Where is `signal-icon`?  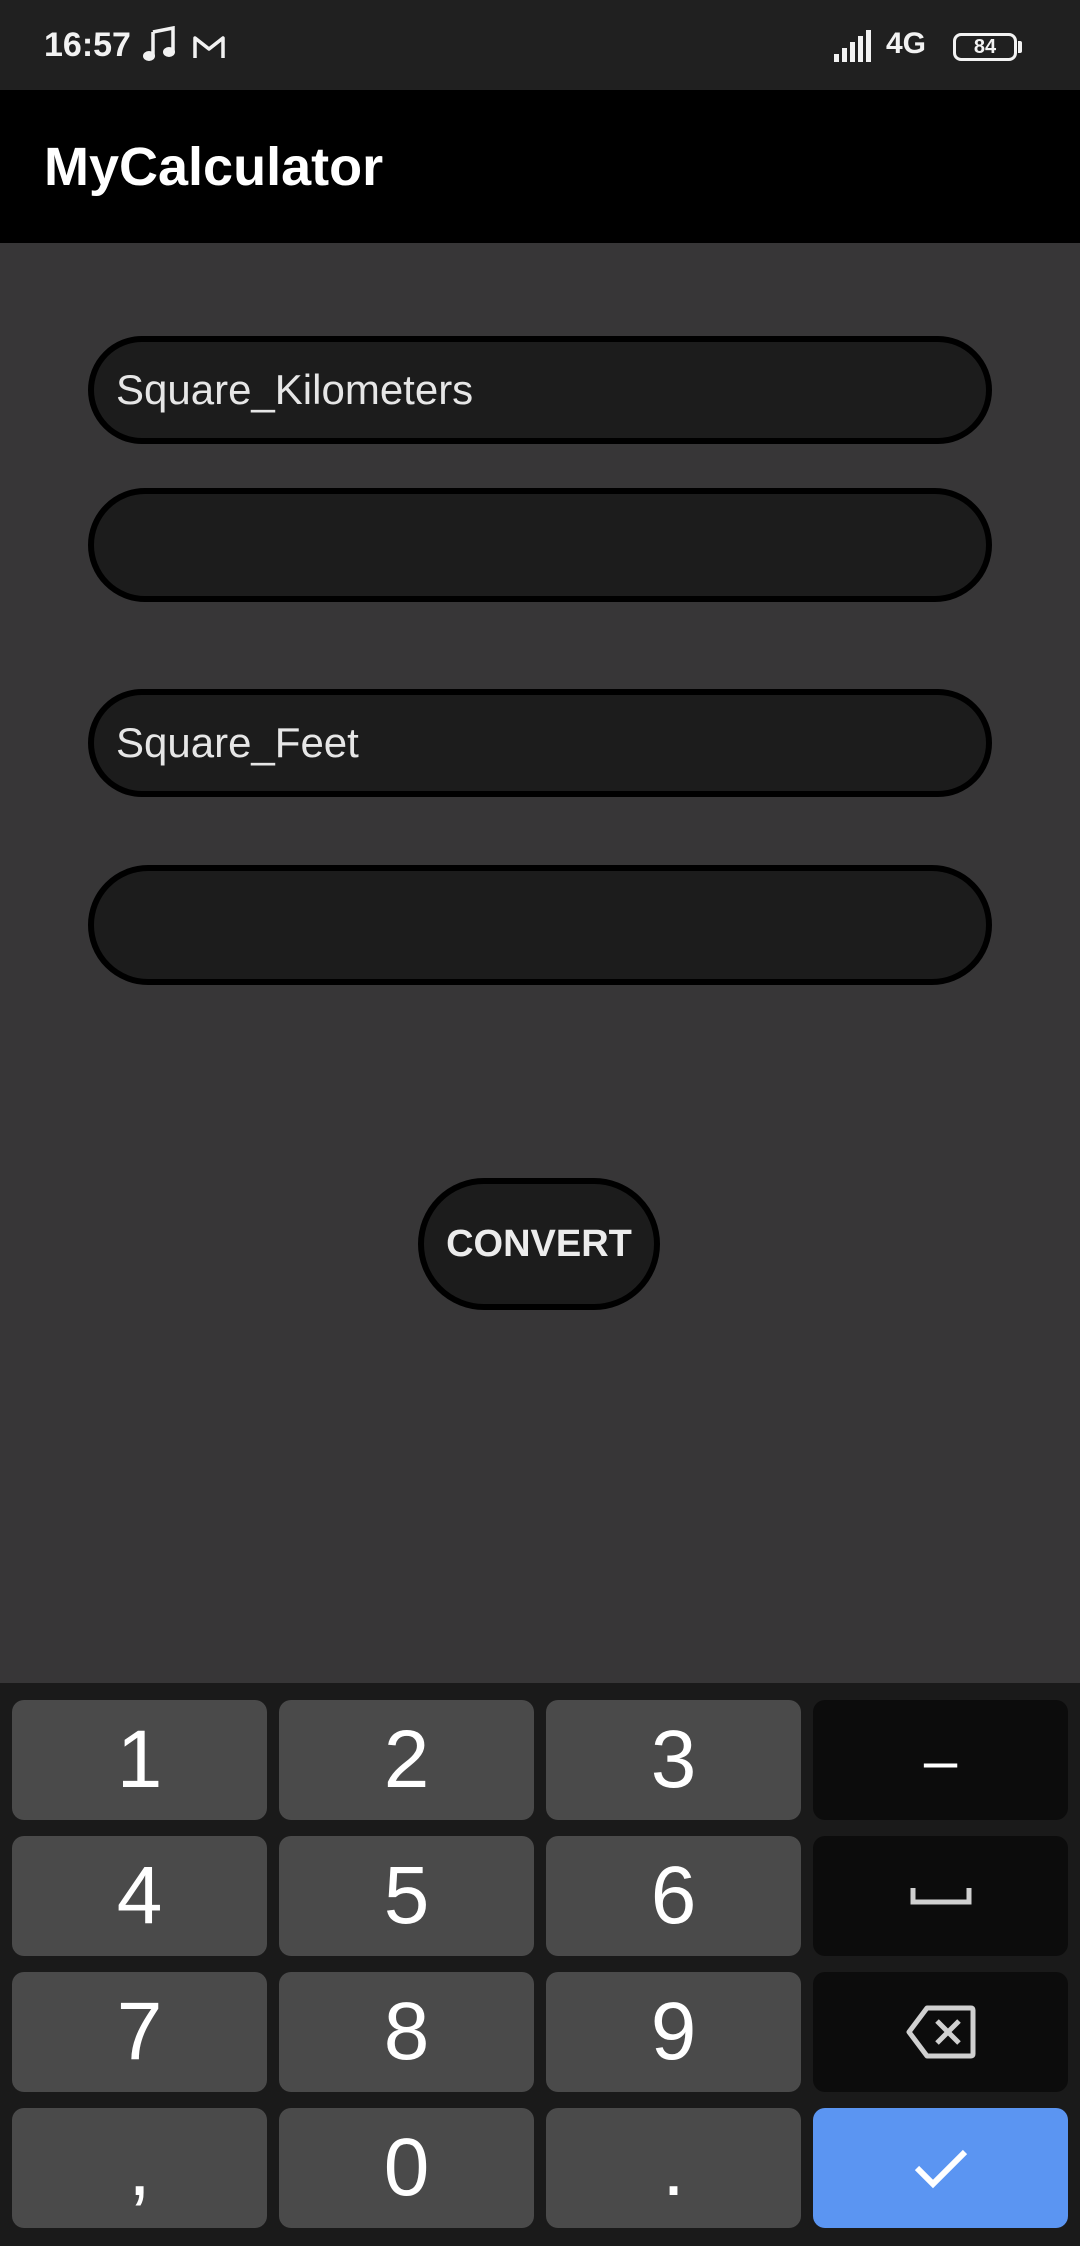
signal-icon is located at coordinates (854, 49).